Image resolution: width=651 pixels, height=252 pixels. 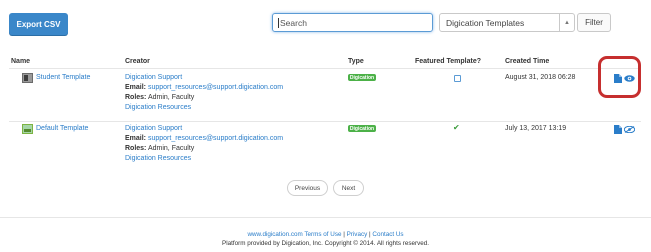 I want to click on checkmark-icon: ✔, so click(x=456, y=128).